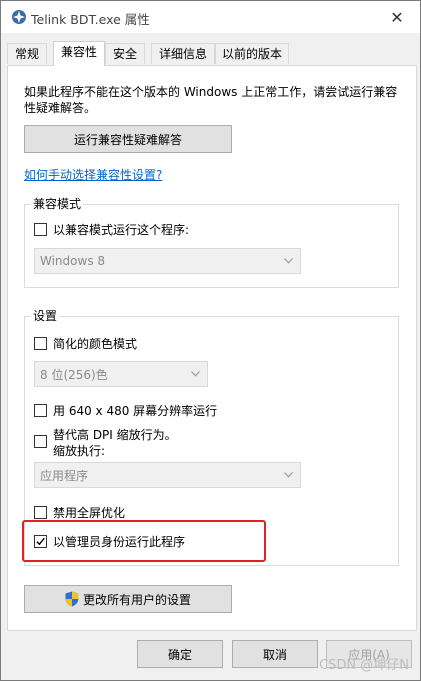 This screenshot has height=681, width=421. I want to click on res-640-row: 用 640 x 480 屏幕分辨率运行, so click(125, 411).